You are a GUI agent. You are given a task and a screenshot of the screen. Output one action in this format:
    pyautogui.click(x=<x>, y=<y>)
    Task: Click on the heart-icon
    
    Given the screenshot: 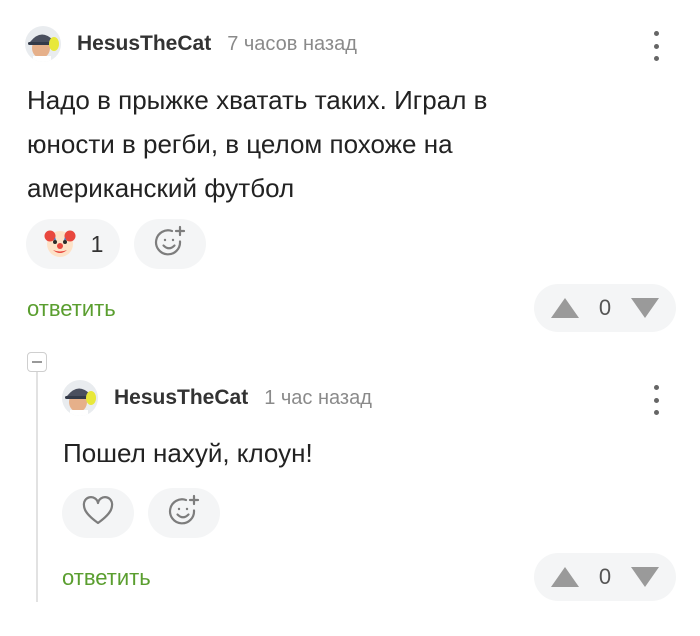 What is the action you would take?
    pyautogui.click(x=98, y=513)
    